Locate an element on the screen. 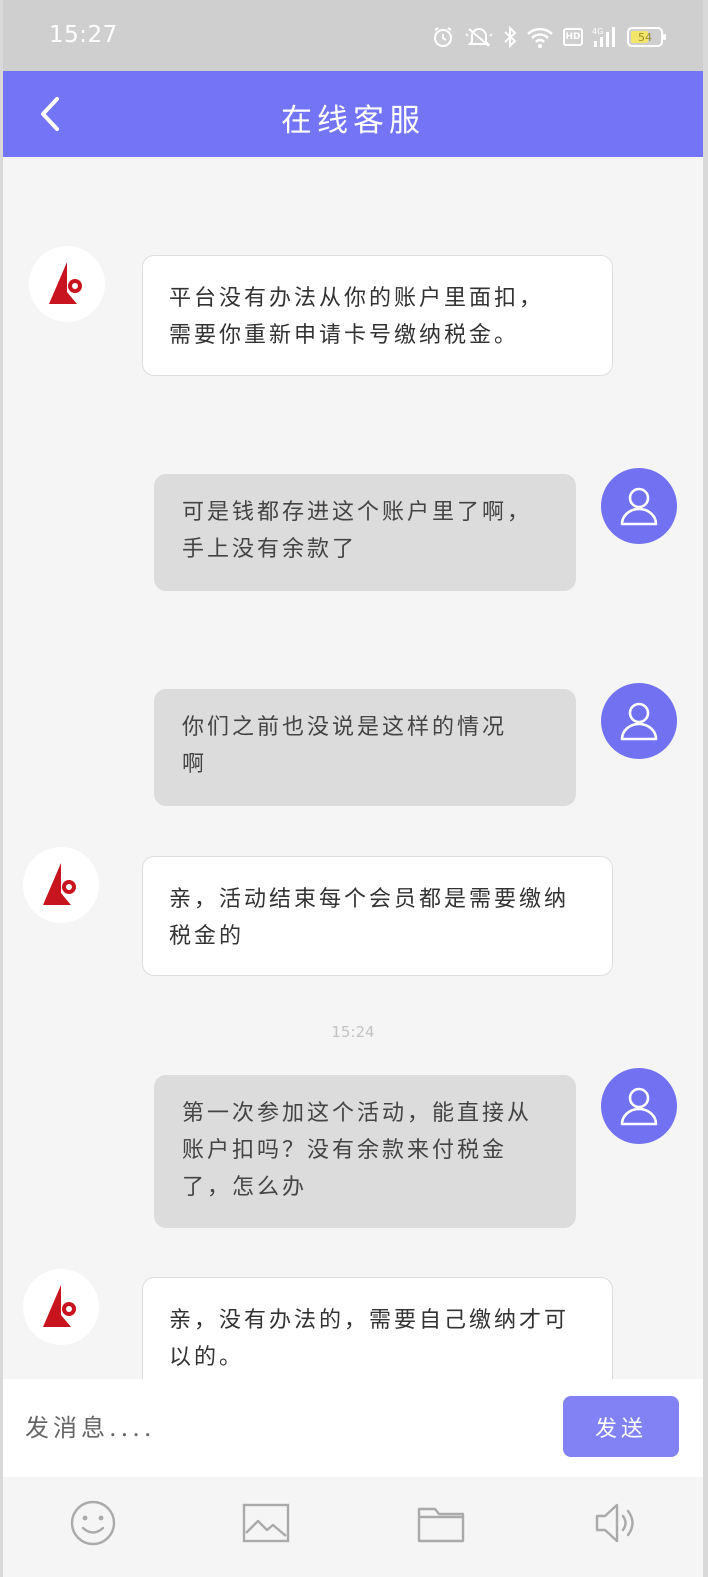 The width and height of the screenshot is (708, 1577). send-button: 发送 is located at coordinates (621, 1426).